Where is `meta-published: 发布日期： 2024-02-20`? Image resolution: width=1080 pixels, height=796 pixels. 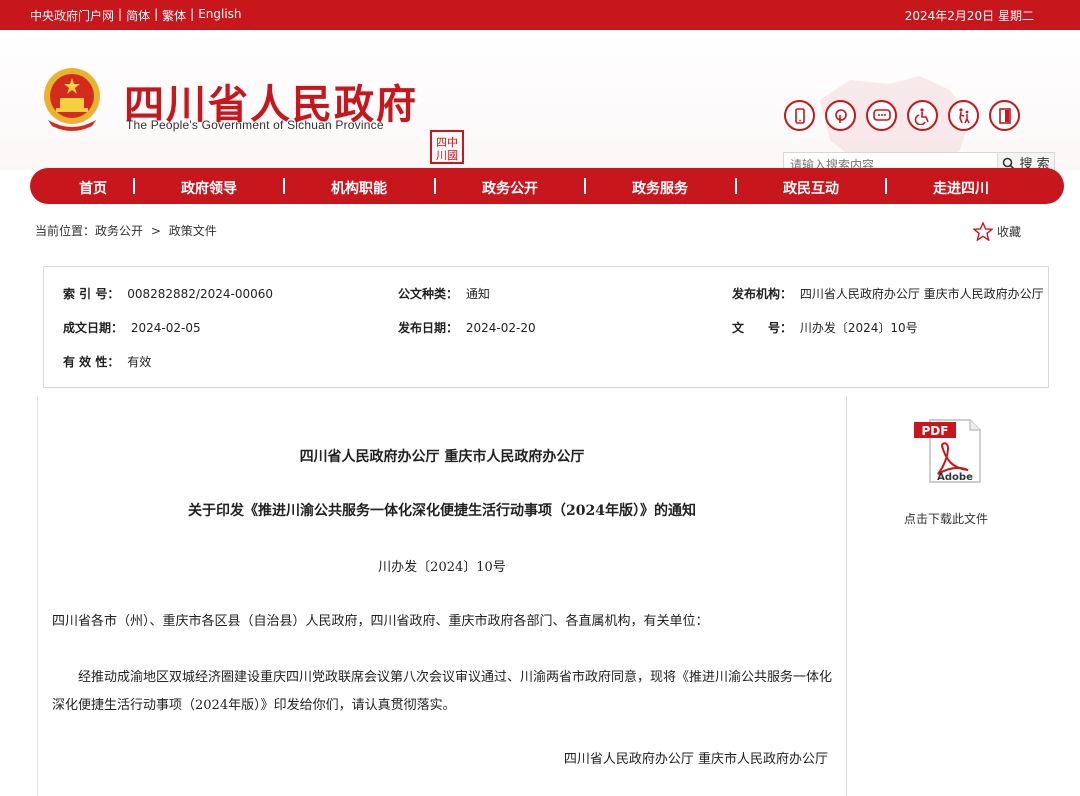
meta-published: 发布日期： 2024-02-20 is located at coordinates (467, 327).